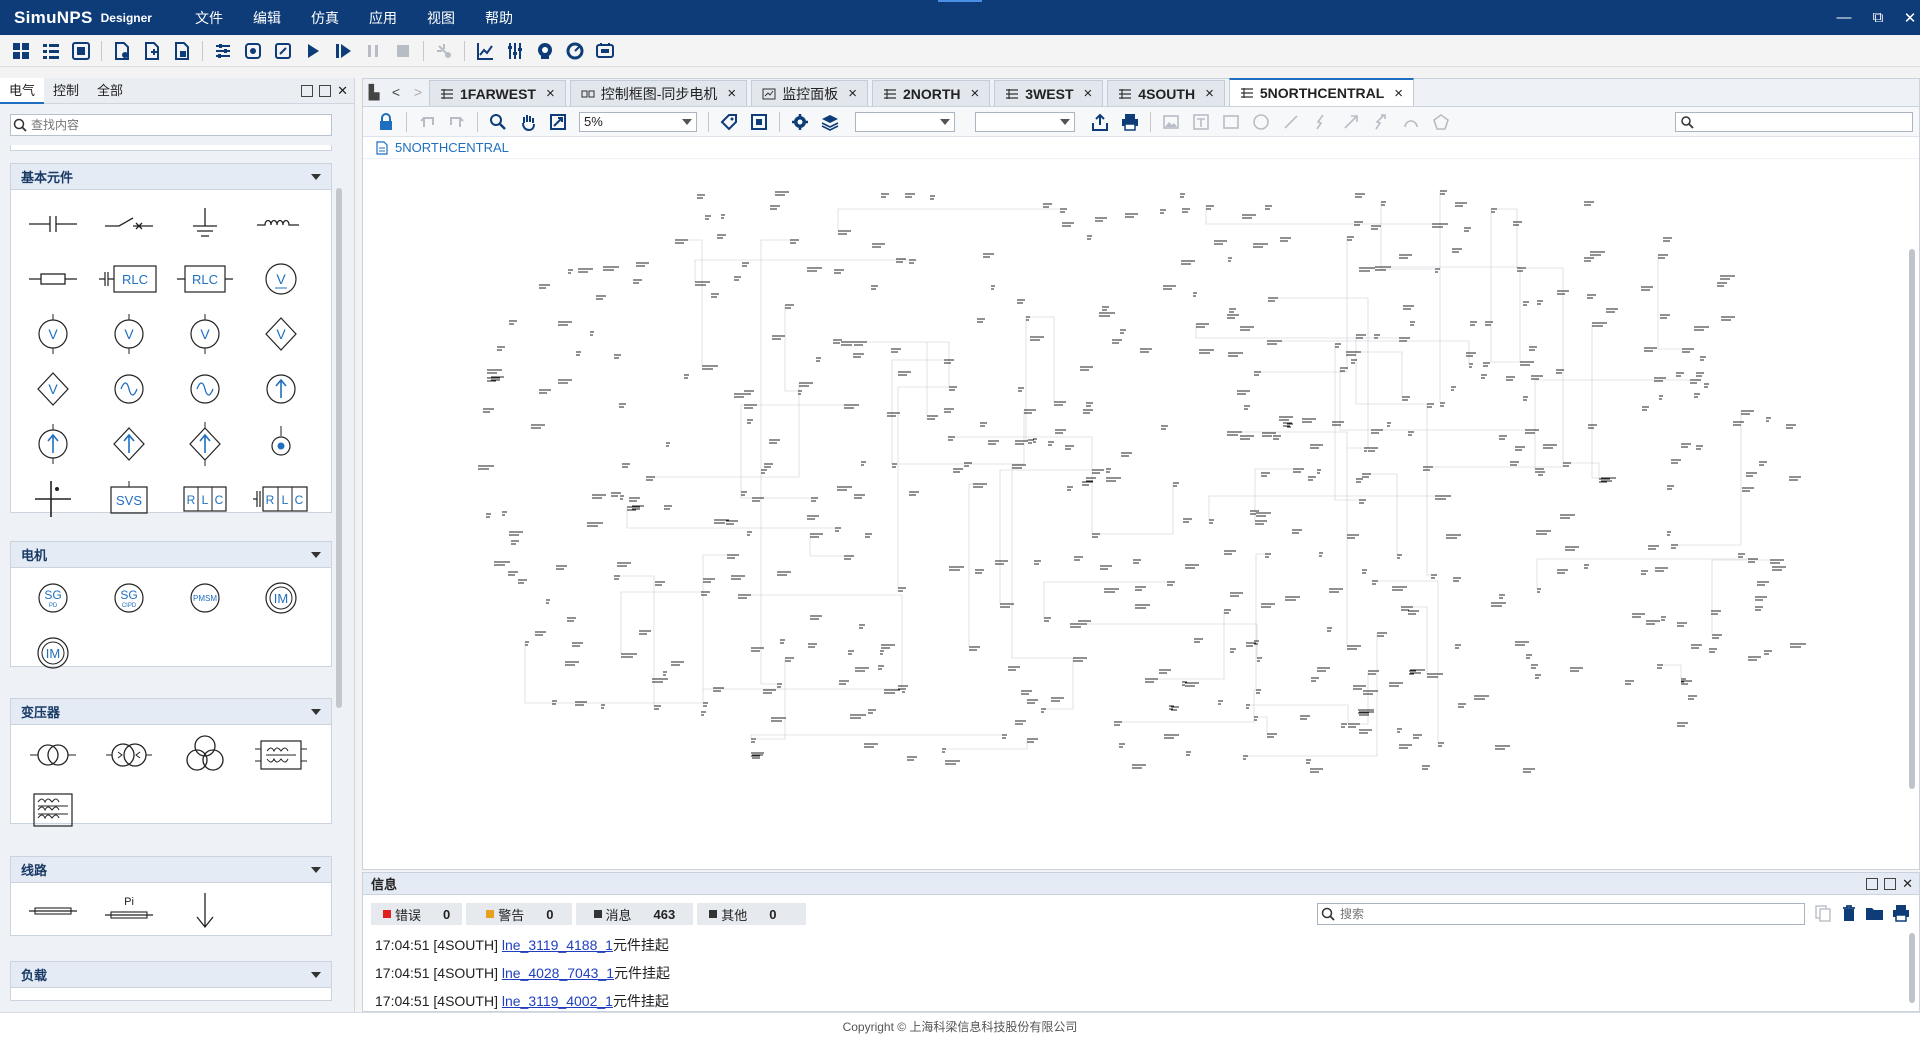 The image size is (1920, 1040). I want to click on im-alt-element: IM, so click(53, 652).